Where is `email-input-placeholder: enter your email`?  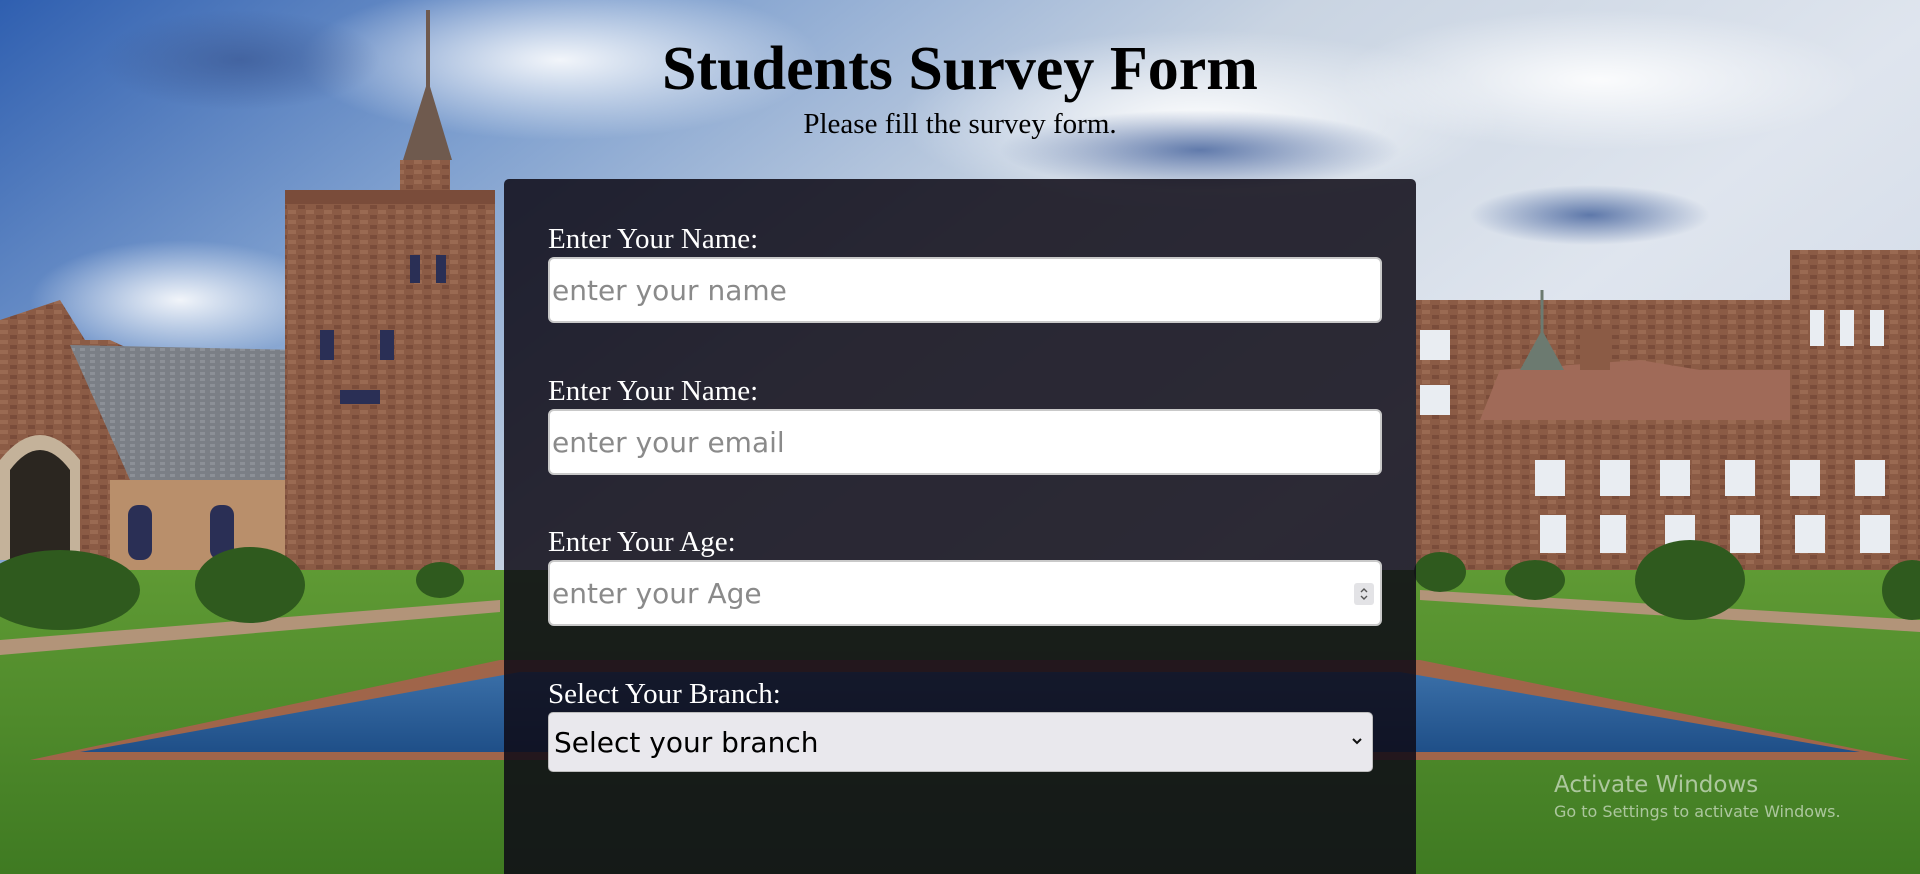
email-input-placeholder: enter your email is located at coordinates (668, 442).